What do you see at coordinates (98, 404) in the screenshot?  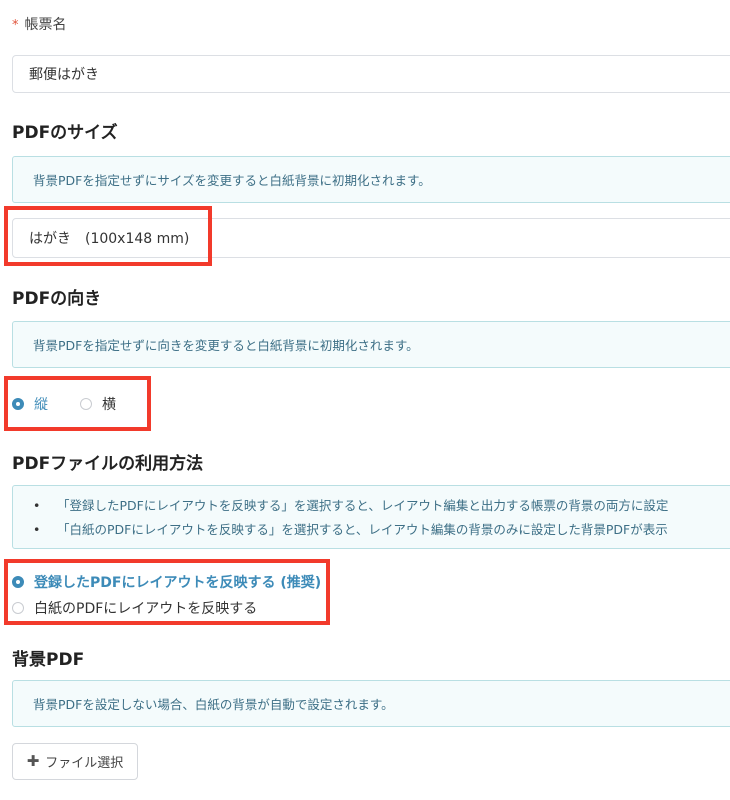 I see `orientation-option-landscape: 横` at bounding box center [98, 404].